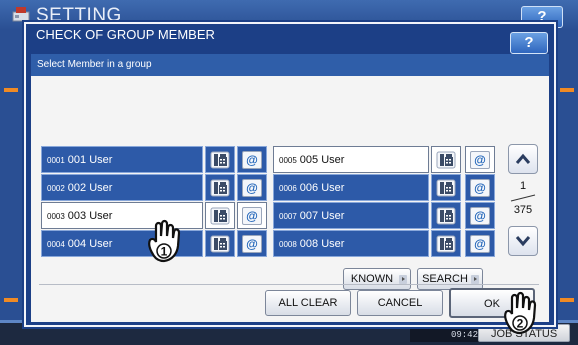 The height and width of the screenshot is (345, 578). I want to click on member-name: 006 User, so click(322, 188).